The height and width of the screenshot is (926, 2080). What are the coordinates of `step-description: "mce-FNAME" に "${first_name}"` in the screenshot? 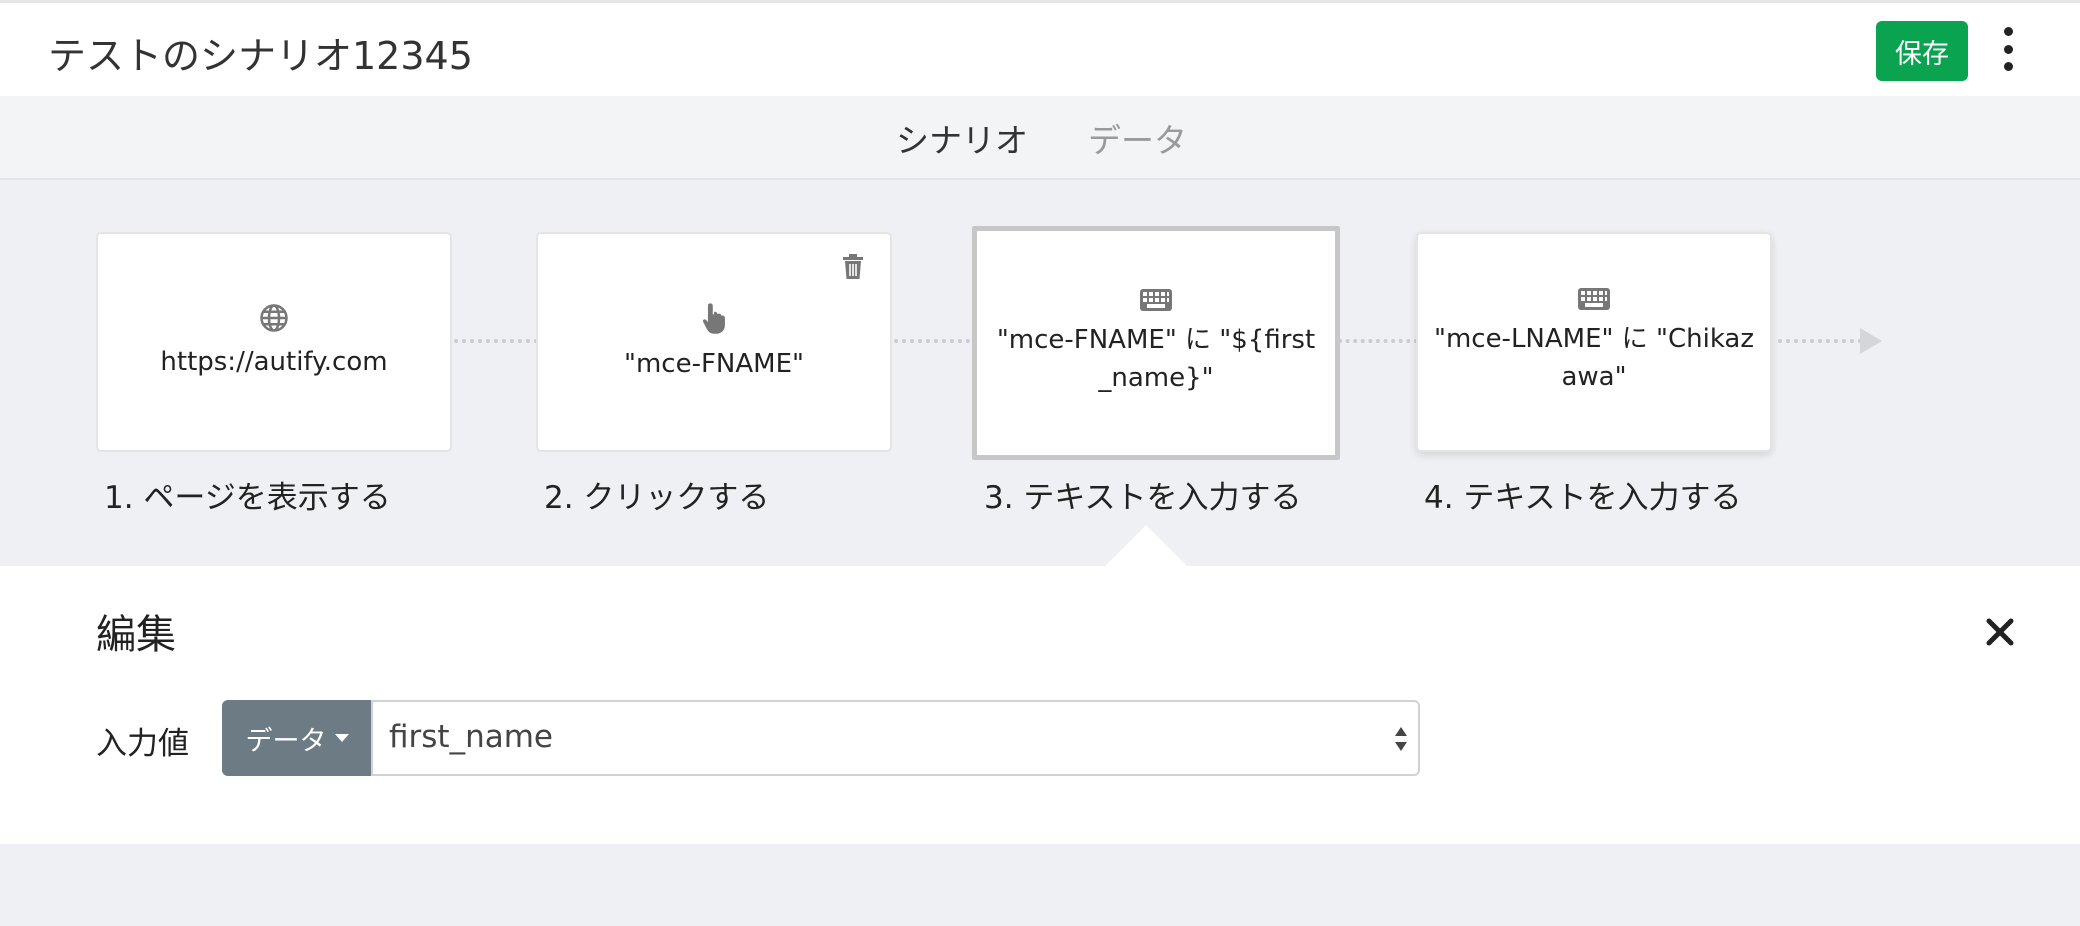 It's located at (1156, 359).